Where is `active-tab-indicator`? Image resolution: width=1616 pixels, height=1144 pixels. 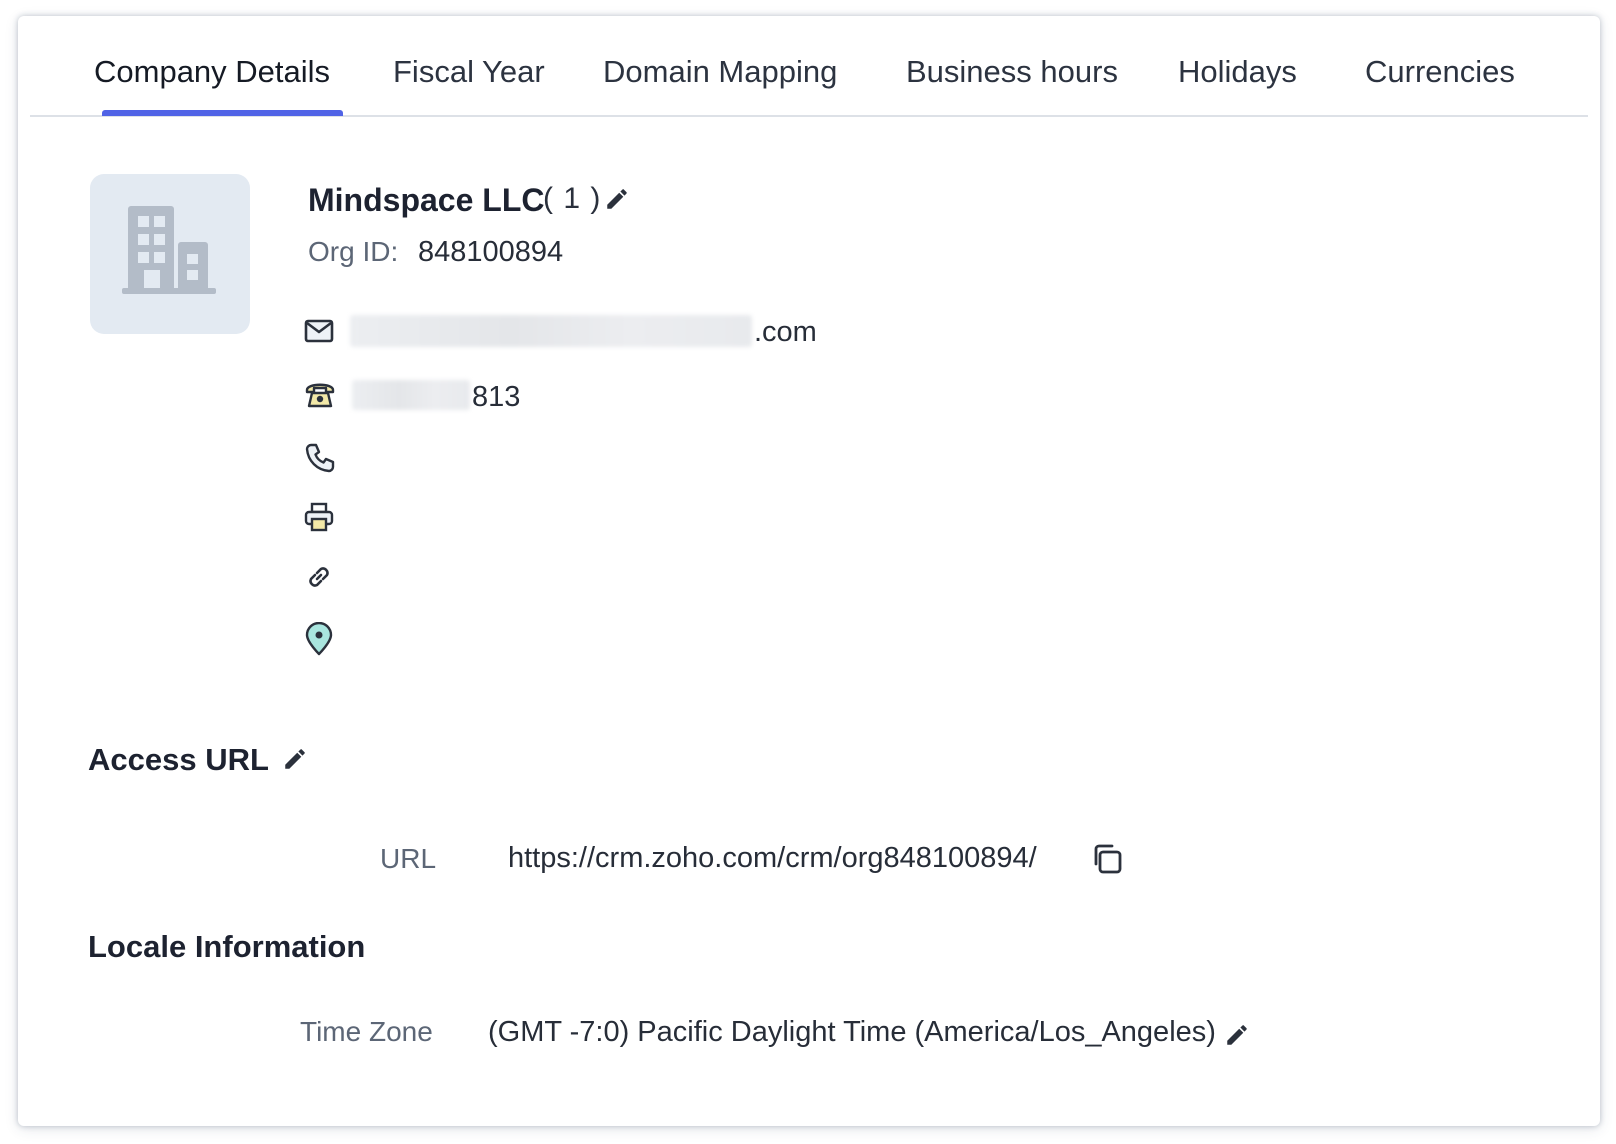 active-tab-indicator is located at coordinates (222, 113).